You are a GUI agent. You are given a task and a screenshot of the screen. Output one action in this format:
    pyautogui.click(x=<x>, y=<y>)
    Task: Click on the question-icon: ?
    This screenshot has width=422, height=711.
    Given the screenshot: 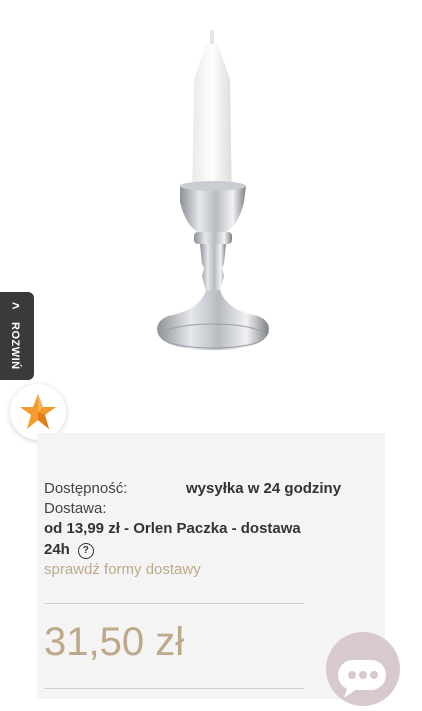 What is the action you would take?
    pyautogui.click(x=85, y=551)
    